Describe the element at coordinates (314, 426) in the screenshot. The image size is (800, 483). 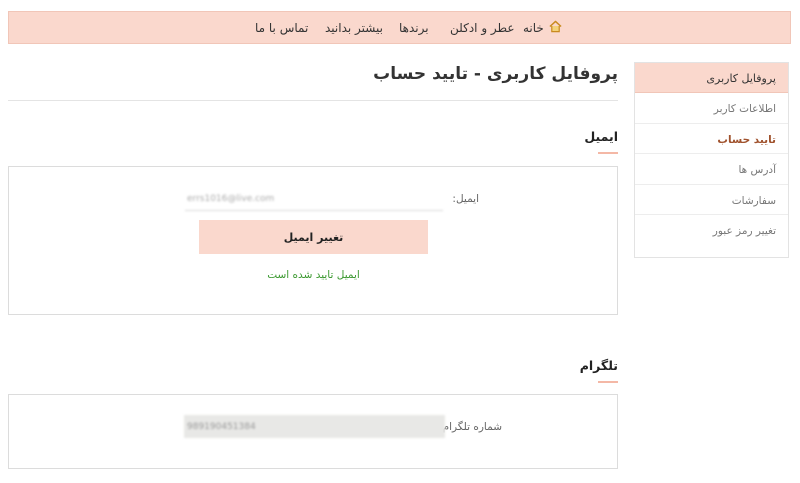
I see `telegram-number-field` at that location.